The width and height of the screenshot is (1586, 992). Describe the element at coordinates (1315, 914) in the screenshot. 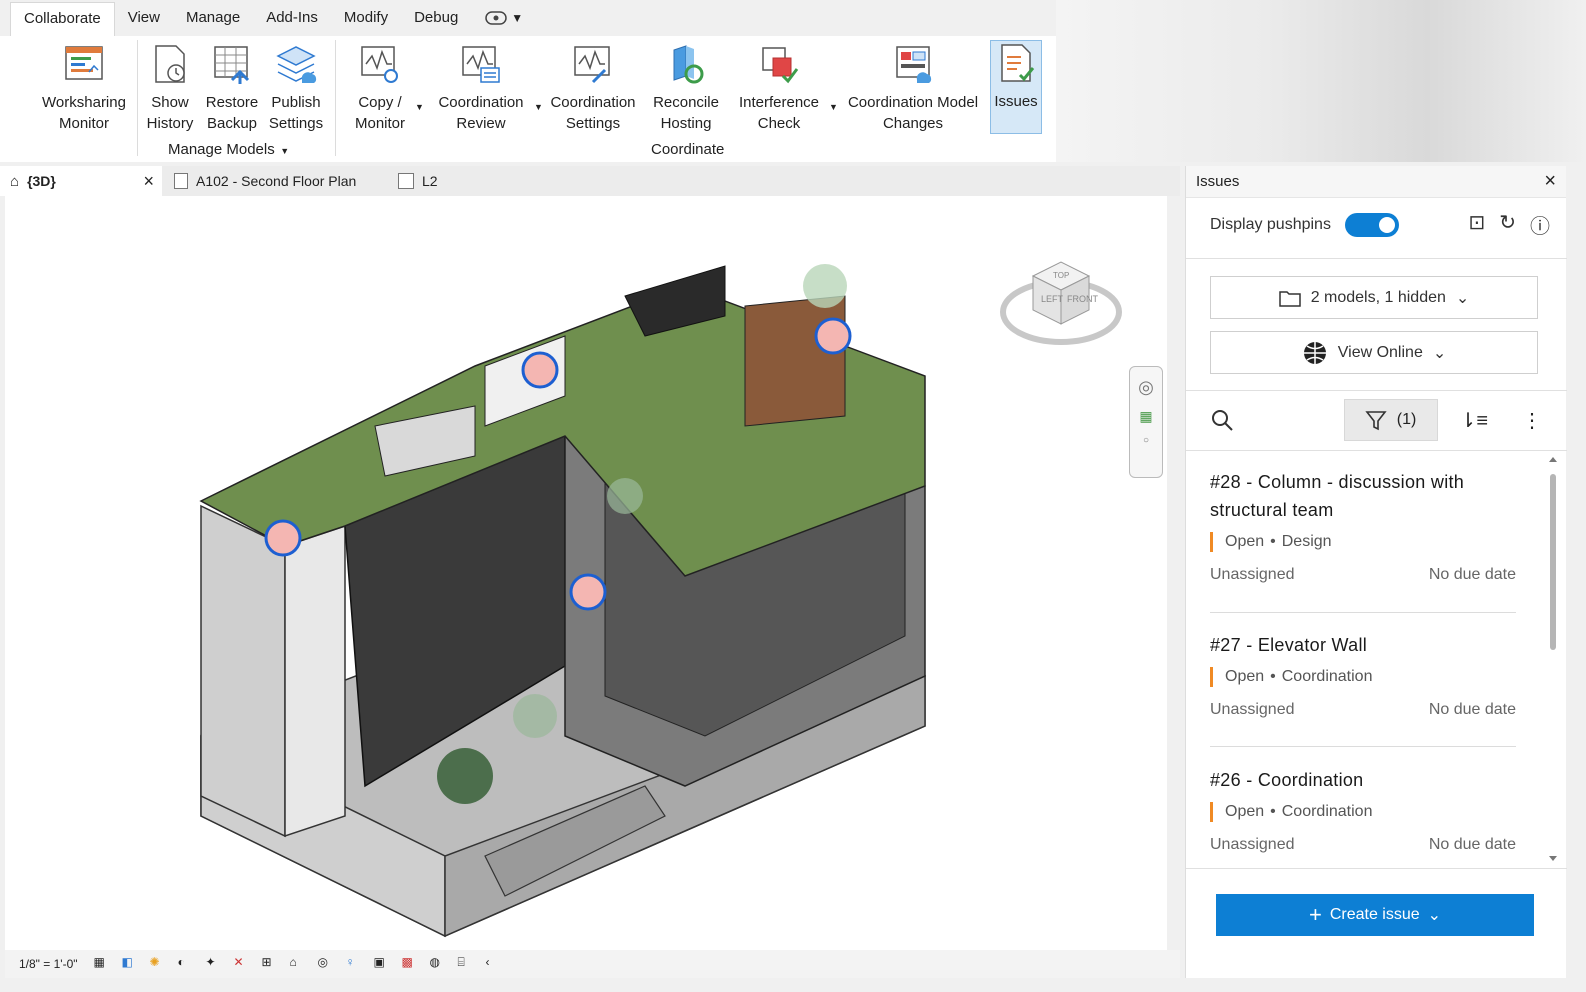

I see `plus-icon: +` at that location.